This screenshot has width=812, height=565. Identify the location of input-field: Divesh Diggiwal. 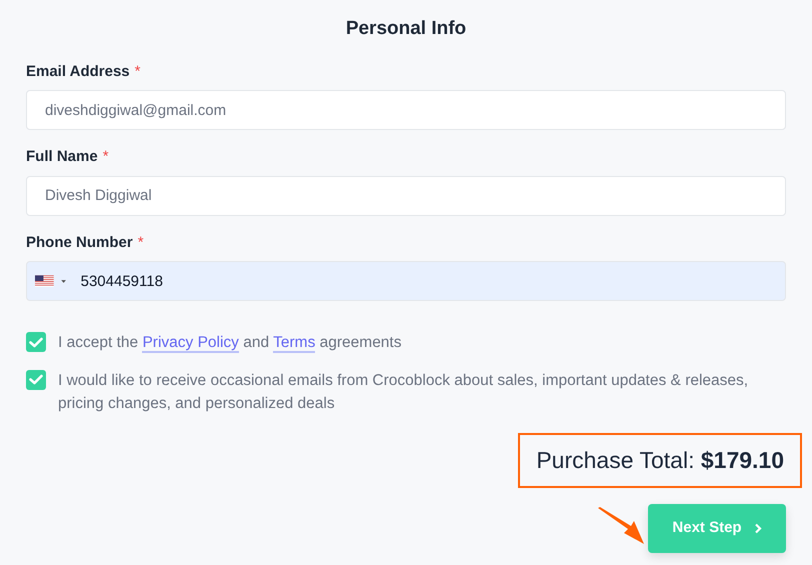
(406, 195).